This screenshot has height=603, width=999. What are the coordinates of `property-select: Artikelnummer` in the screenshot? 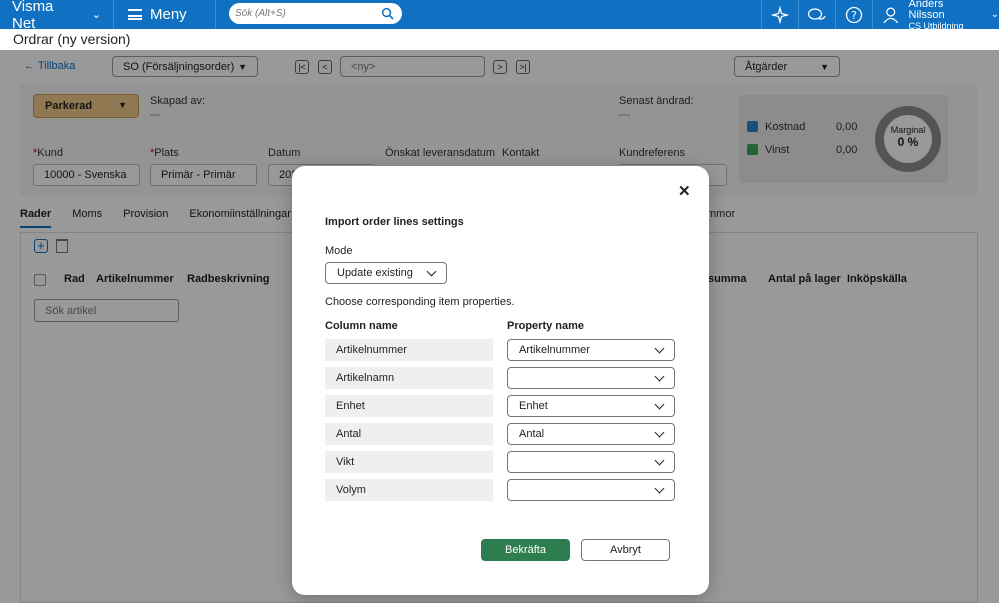 It's located at (591, 350).